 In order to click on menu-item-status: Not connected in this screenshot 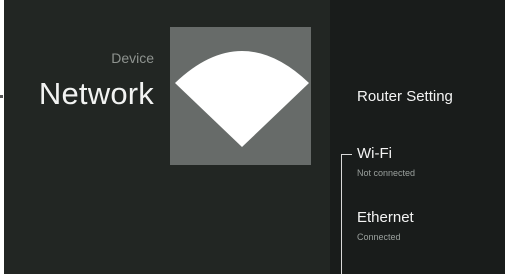, I will do `click(386, 173)`.